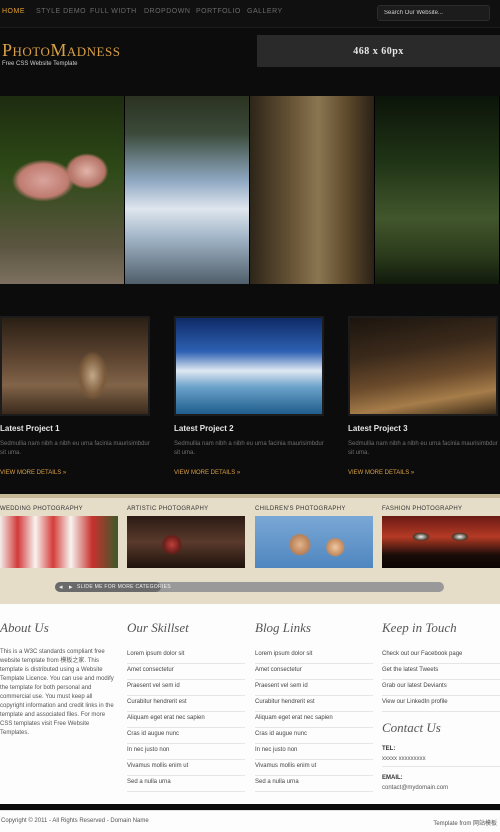 Image resolution: width=500 pixels, height=832 pixels. Describe the element at coordinates (283, 627) in the screenshot. I see `blog-title: Blog Links` at that location.